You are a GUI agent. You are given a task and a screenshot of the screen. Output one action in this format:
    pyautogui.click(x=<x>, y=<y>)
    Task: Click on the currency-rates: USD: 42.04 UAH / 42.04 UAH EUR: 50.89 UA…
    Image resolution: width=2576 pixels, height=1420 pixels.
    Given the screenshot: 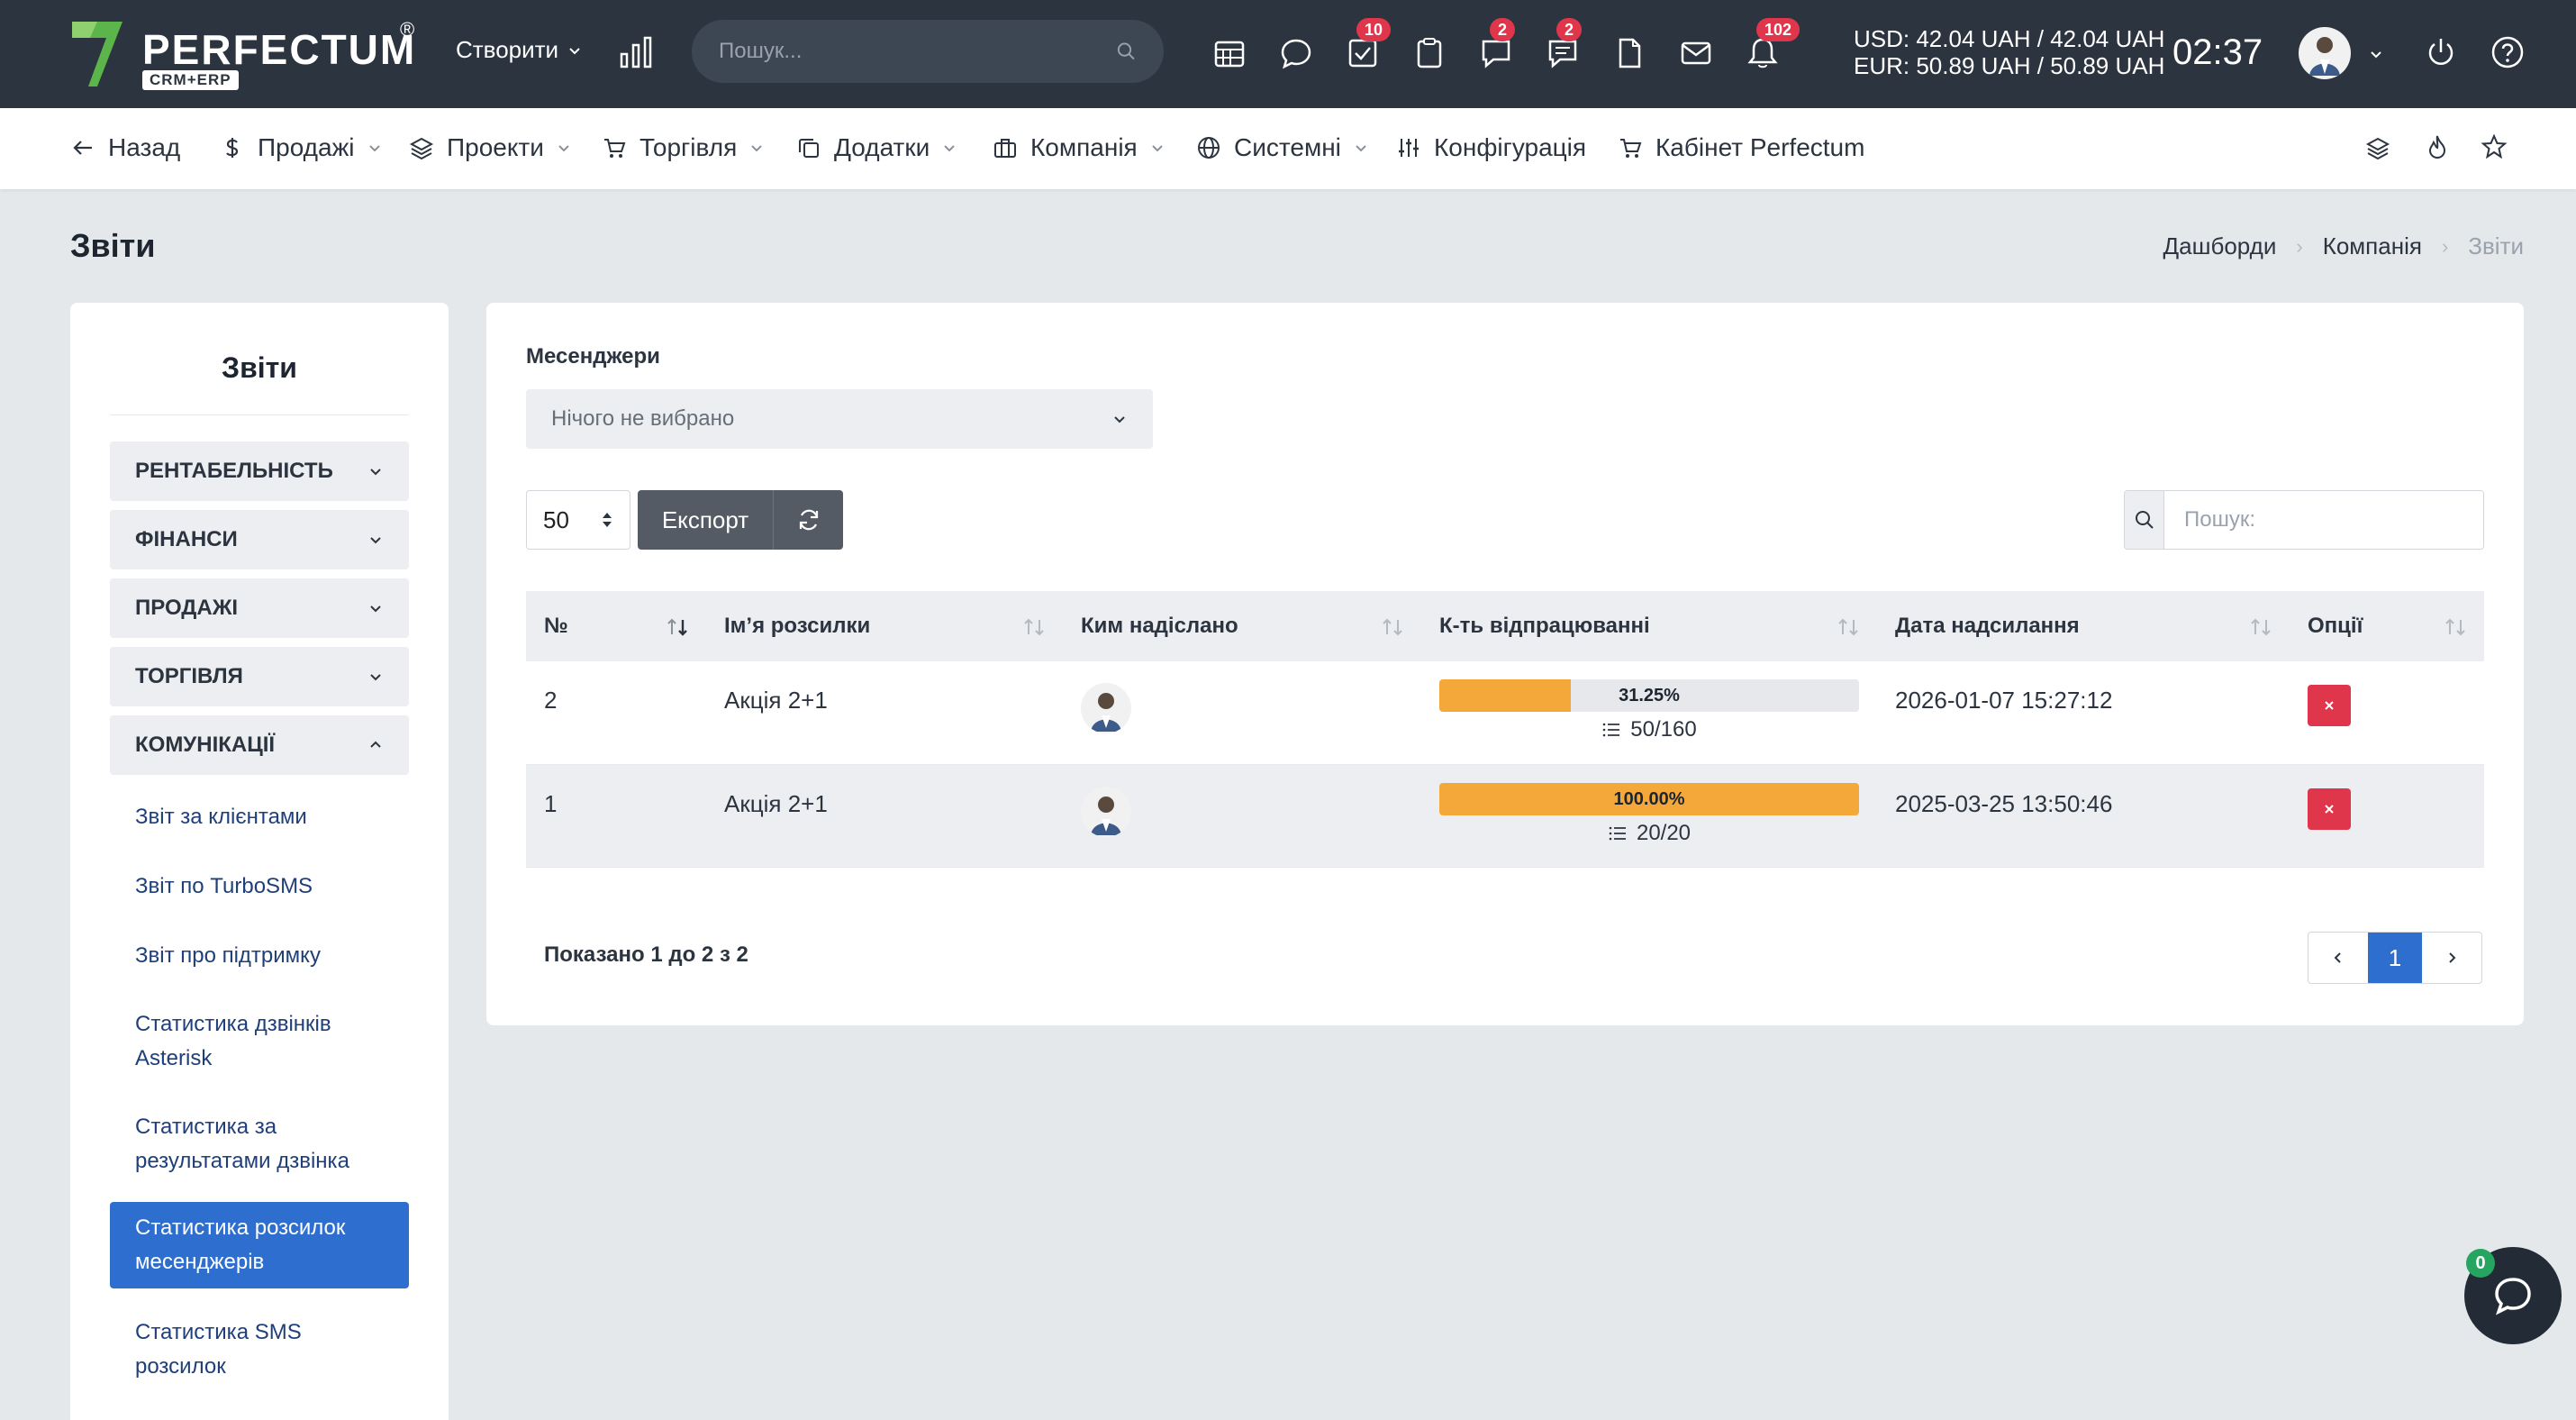 What is the action you would take?
    pyautogui.click(x=2009, y=52)
    